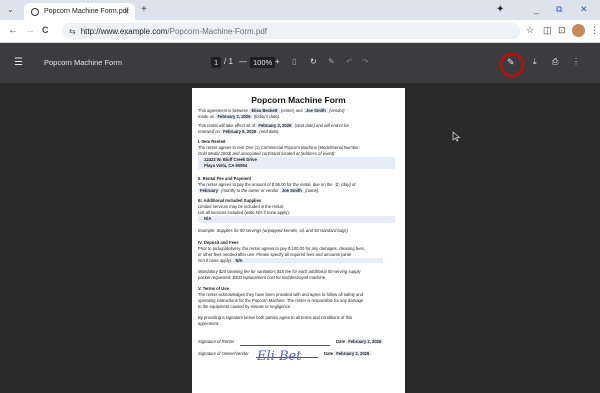  Describe the element at coordinates (267, 116) in the screenshot. I see `text: (today's date).` at that location.